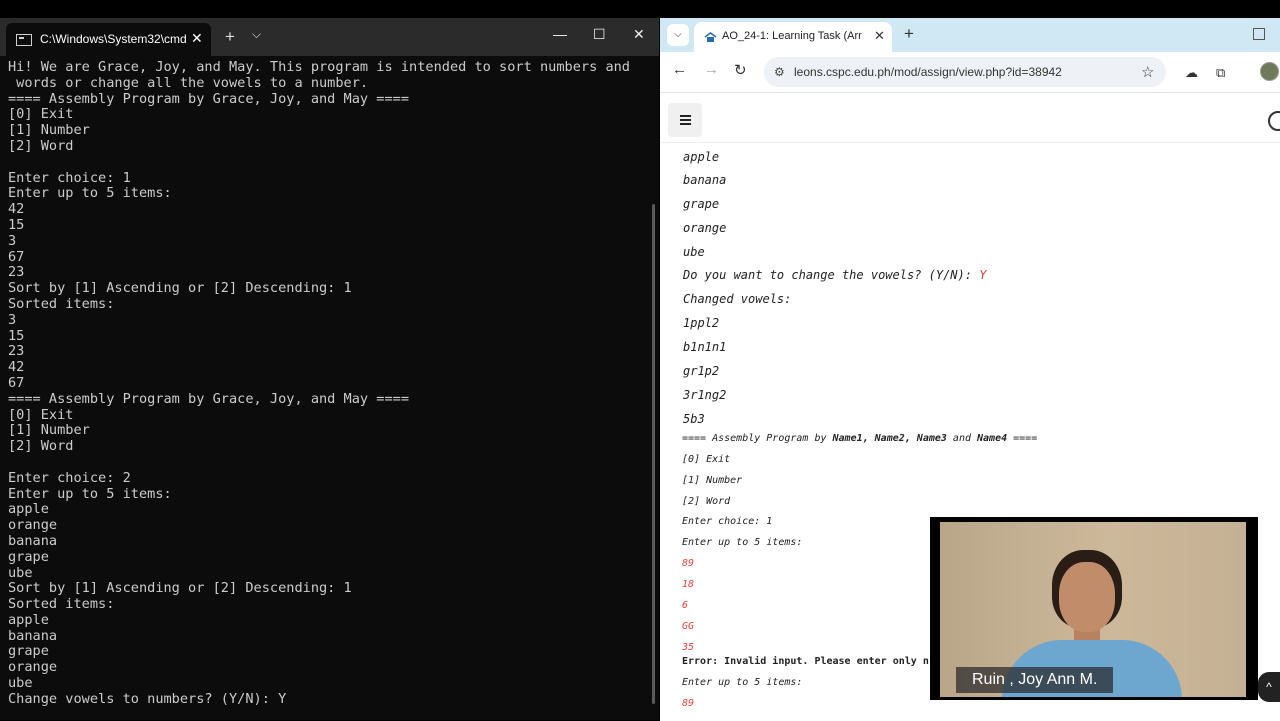 The height and width of the screenshot is (721, 1280). Describe the element at coordinates (1022, 438) in the screenshot. I see `header-suffix-text: ====` at that location.